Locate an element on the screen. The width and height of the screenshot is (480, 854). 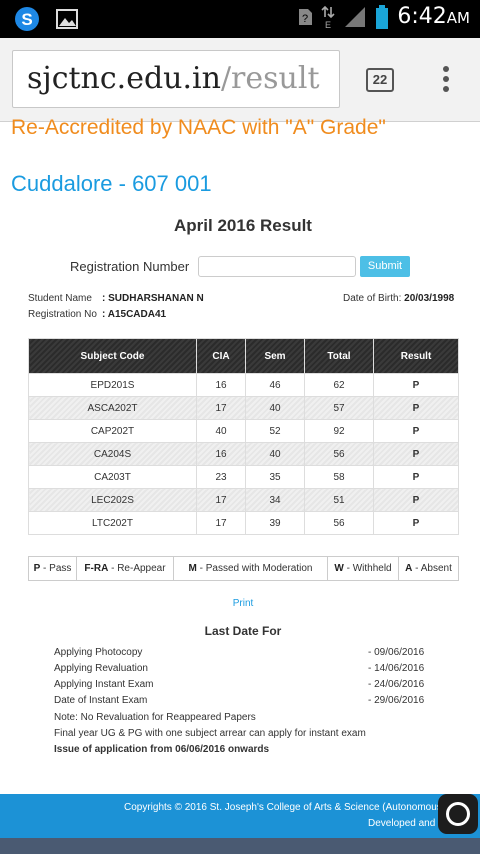
page-title: April 2016 Result is located at coordinates (243, 225).